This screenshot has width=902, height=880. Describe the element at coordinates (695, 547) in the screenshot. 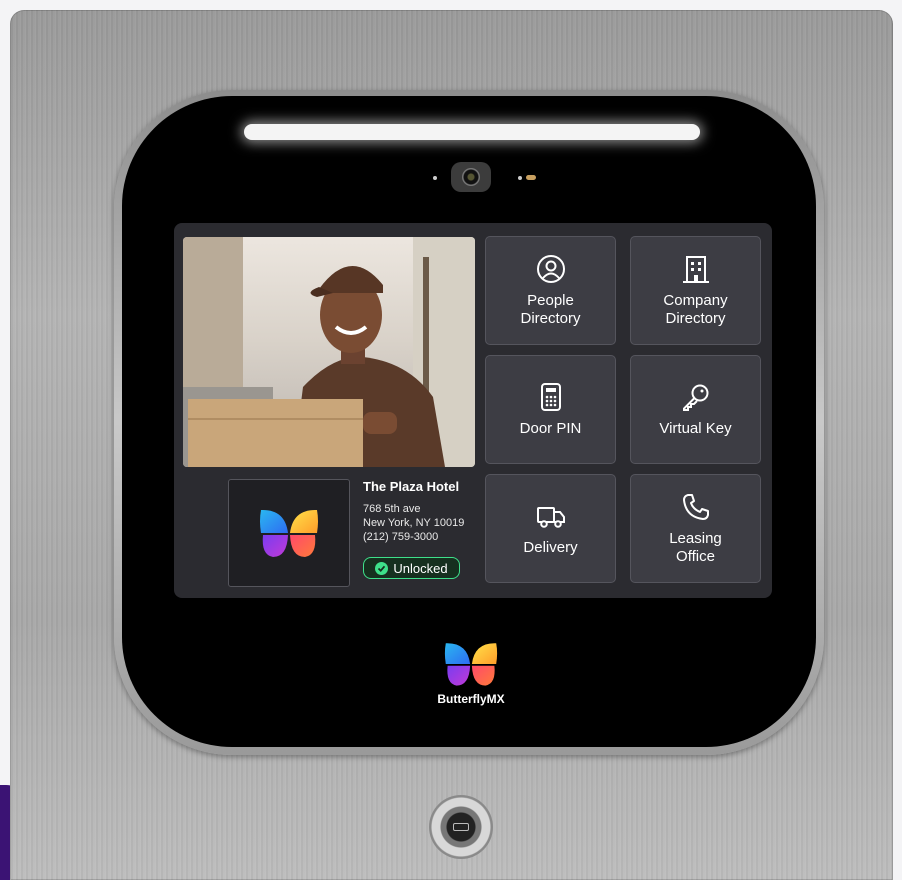

I see `tile-label: Leasing Office` at that location.